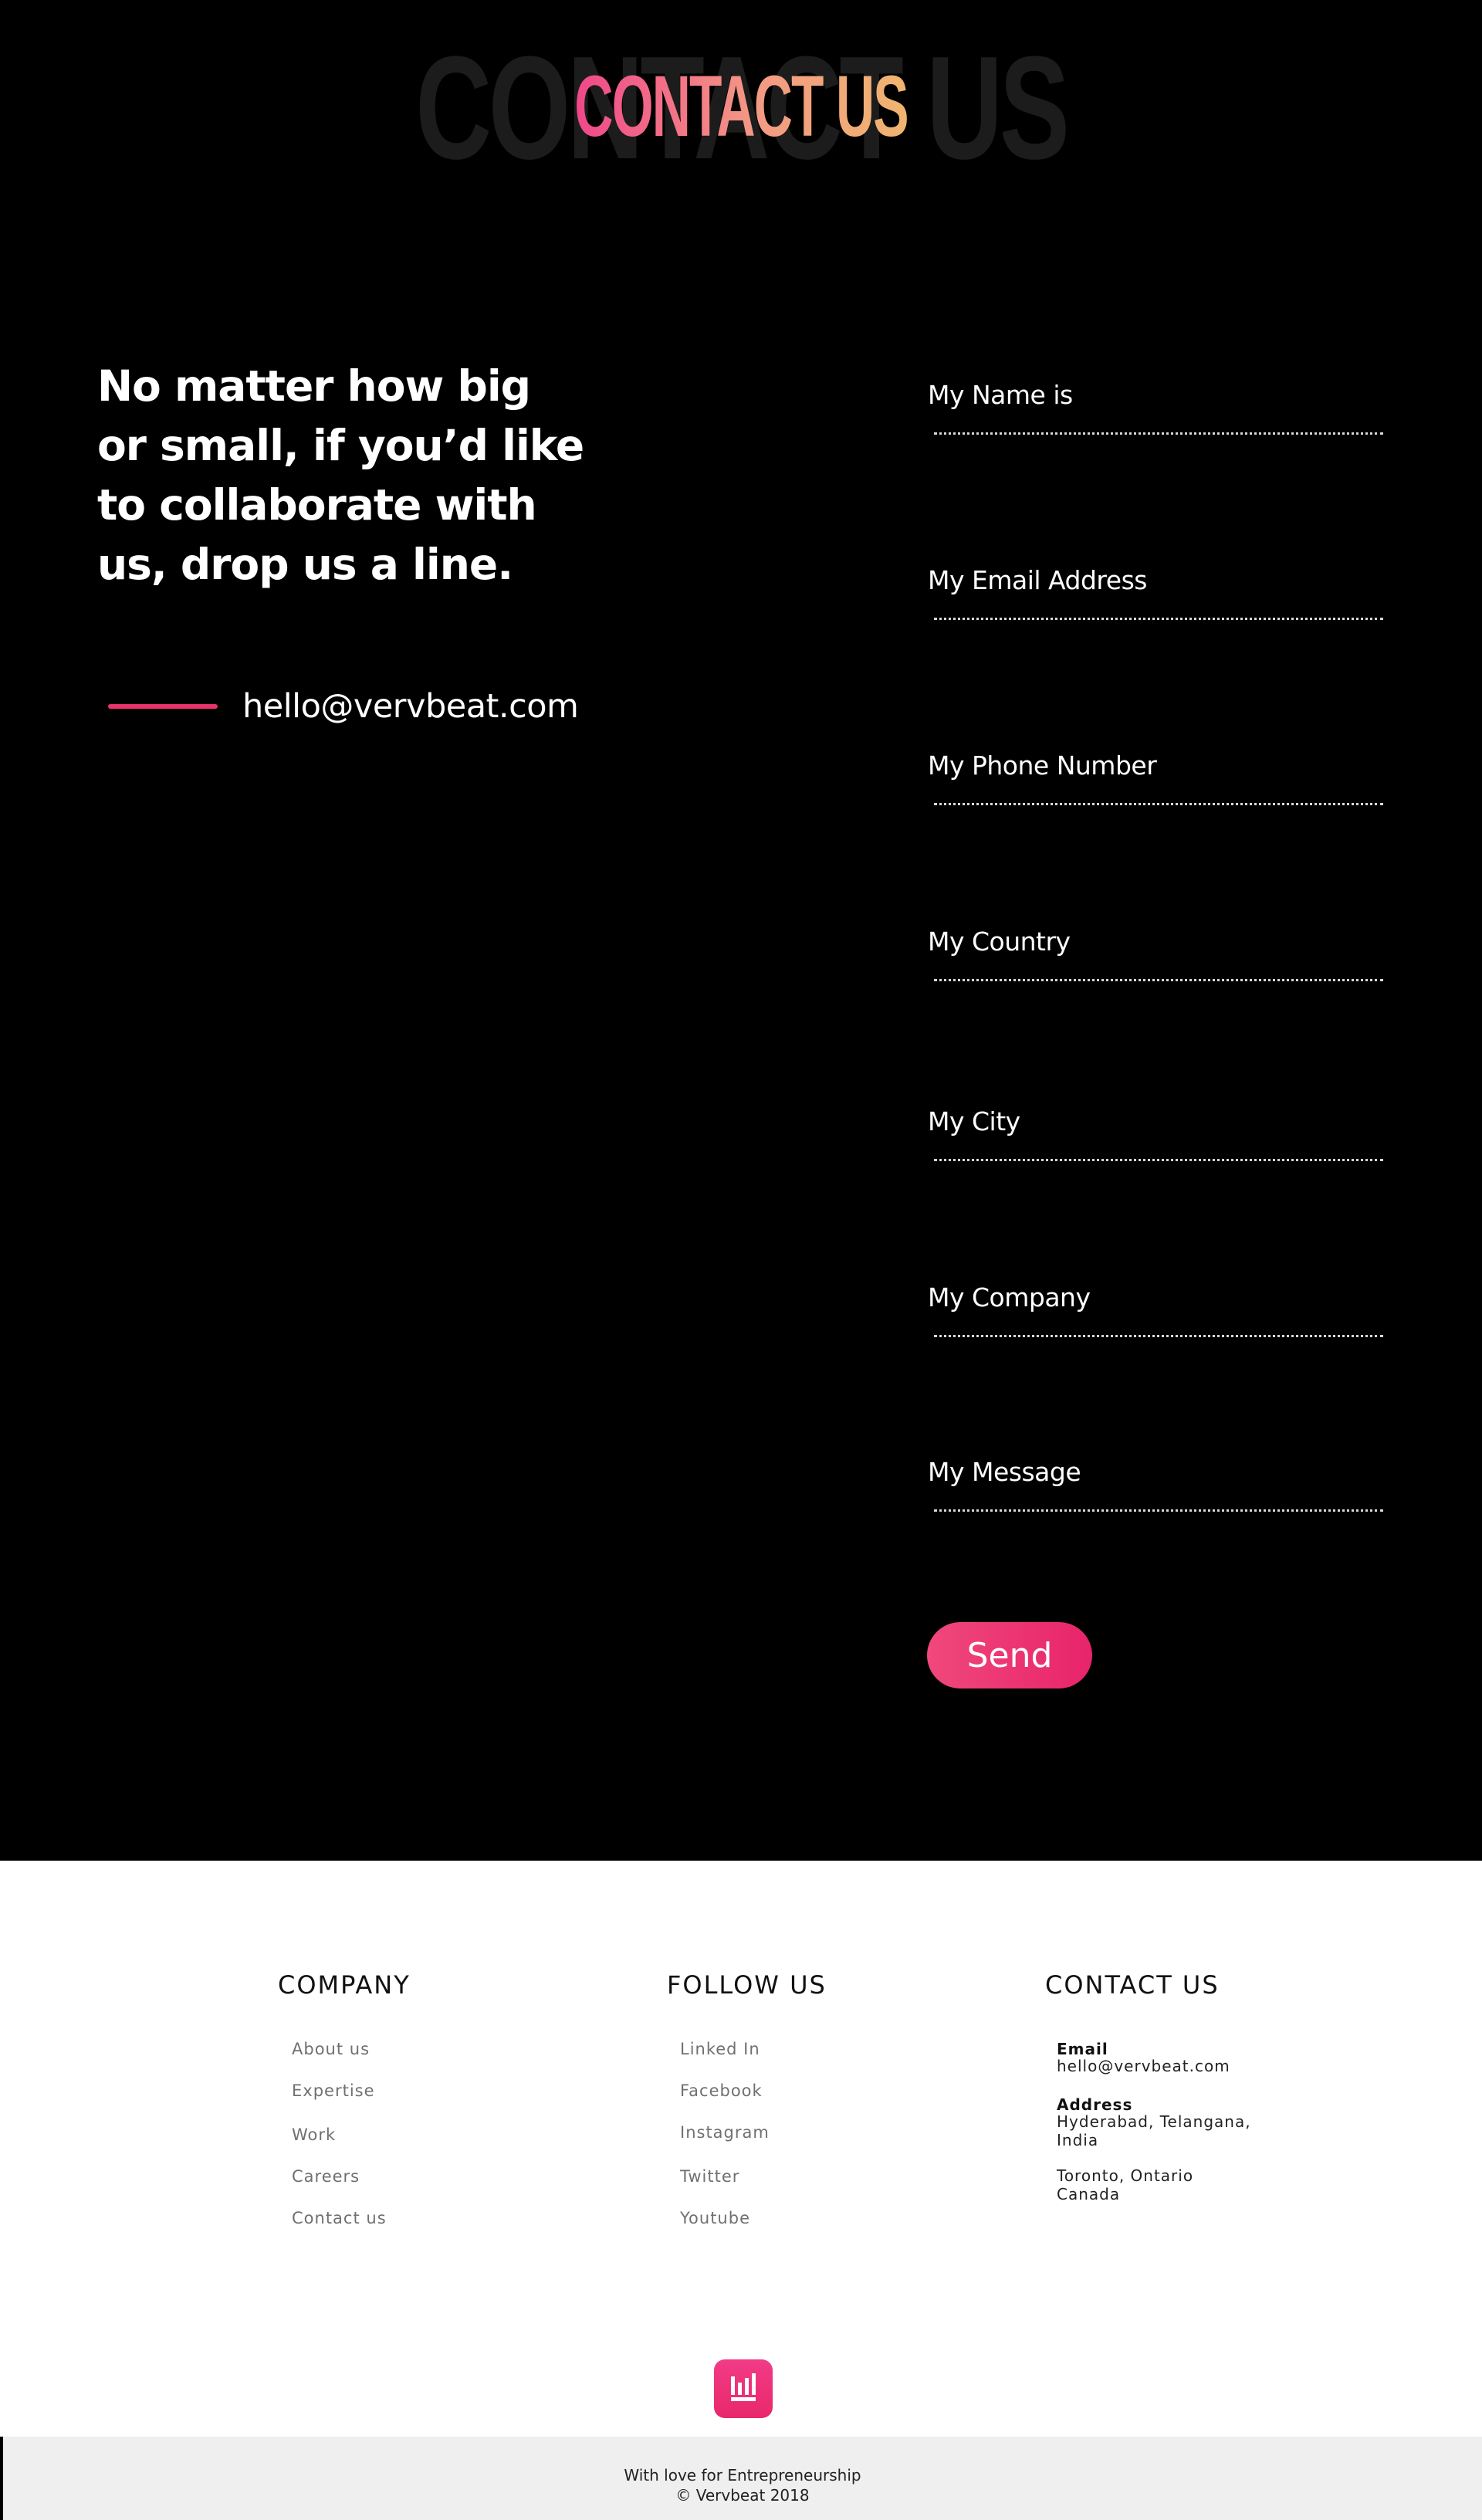  Describe the element at coordinates (1089, 2194) in the screenshot. I see `footer-address2-line2: Canada` at that location.